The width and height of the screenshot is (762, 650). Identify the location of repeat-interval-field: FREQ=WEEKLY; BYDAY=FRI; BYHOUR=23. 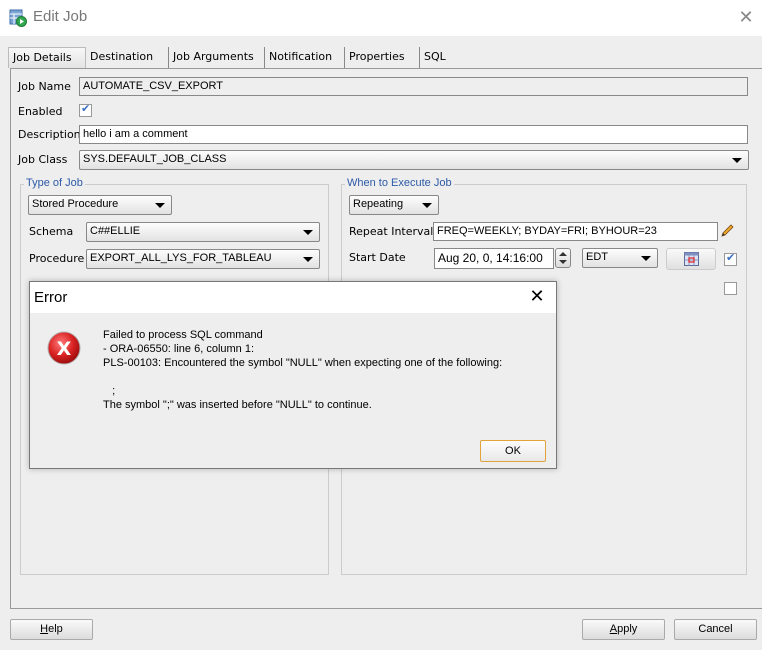
(575, 231).